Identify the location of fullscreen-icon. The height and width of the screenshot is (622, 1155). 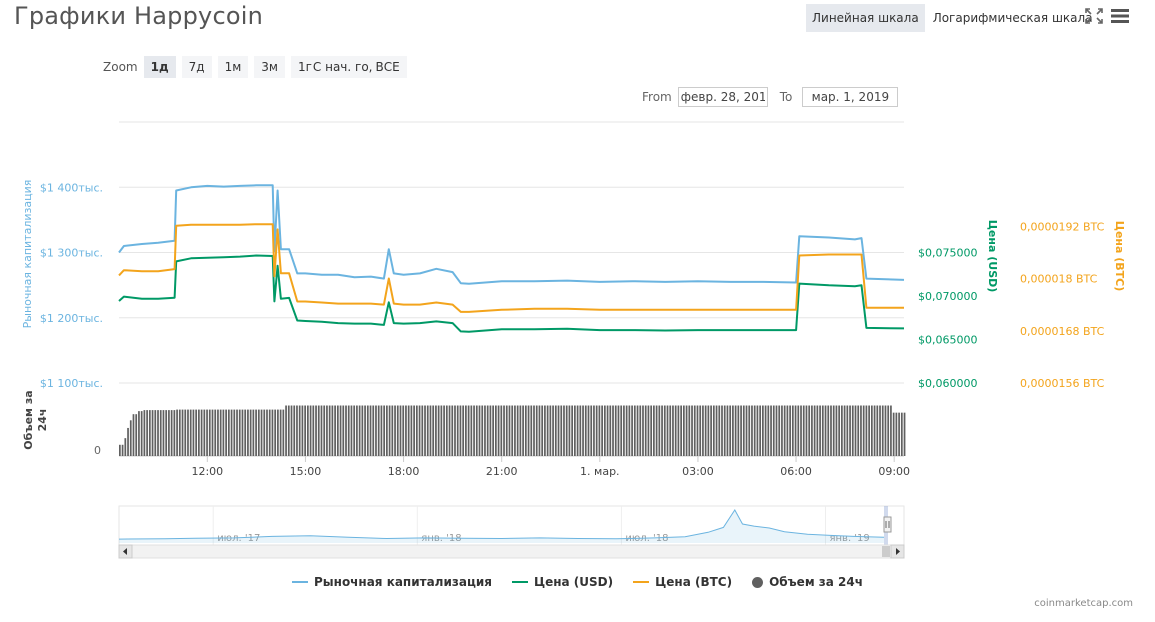
(1094, 16).